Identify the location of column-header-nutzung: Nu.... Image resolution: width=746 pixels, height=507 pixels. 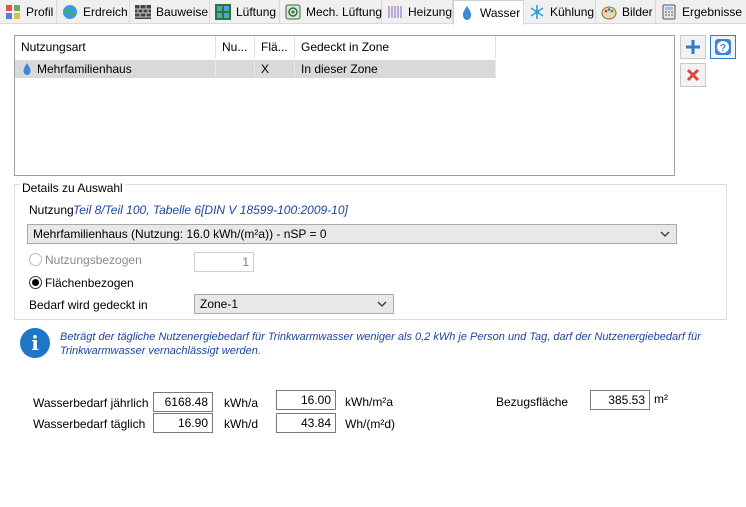
(235, 47).